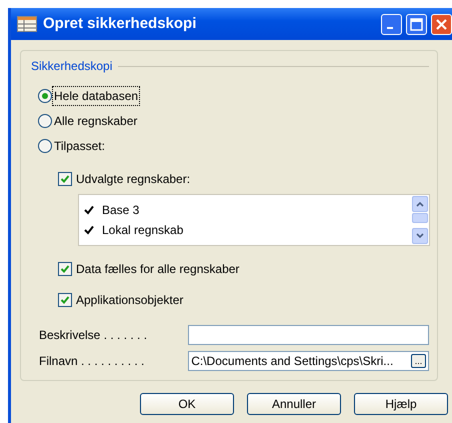 Image resolution: width=452 pixels, height=423 pixels. I want to click on scroll-up-button, so click(420, 204).